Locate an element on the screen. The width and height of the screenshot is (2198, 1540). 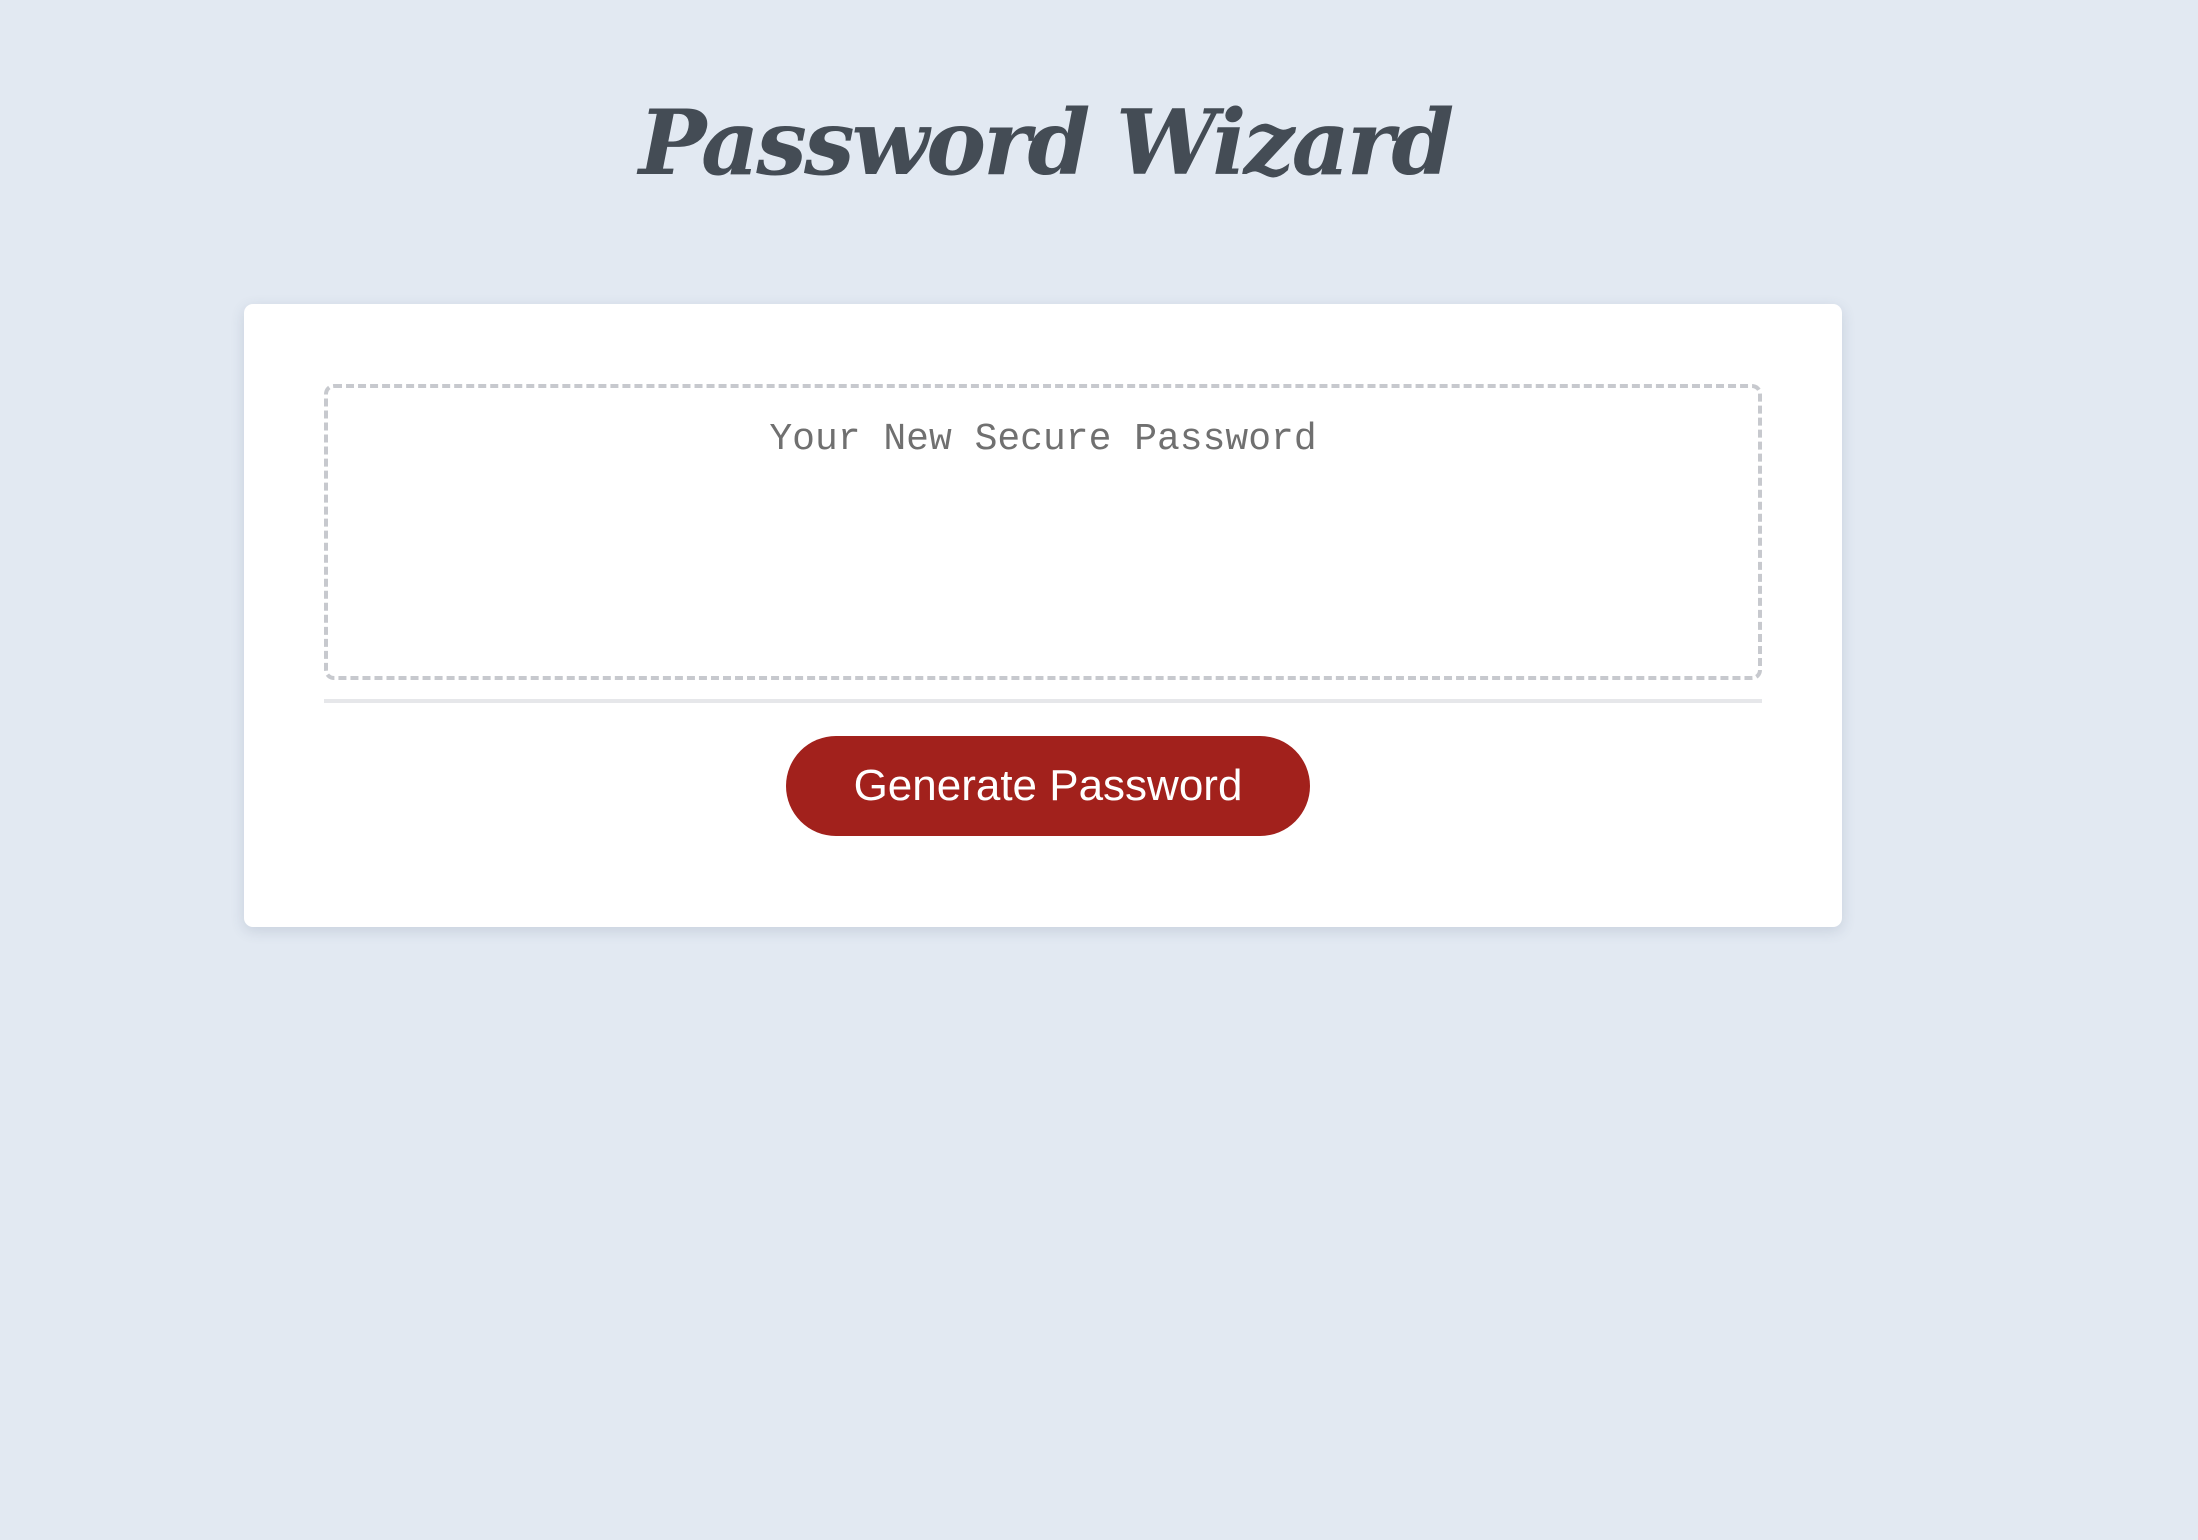
divider is located at coordinates (1043, 701).